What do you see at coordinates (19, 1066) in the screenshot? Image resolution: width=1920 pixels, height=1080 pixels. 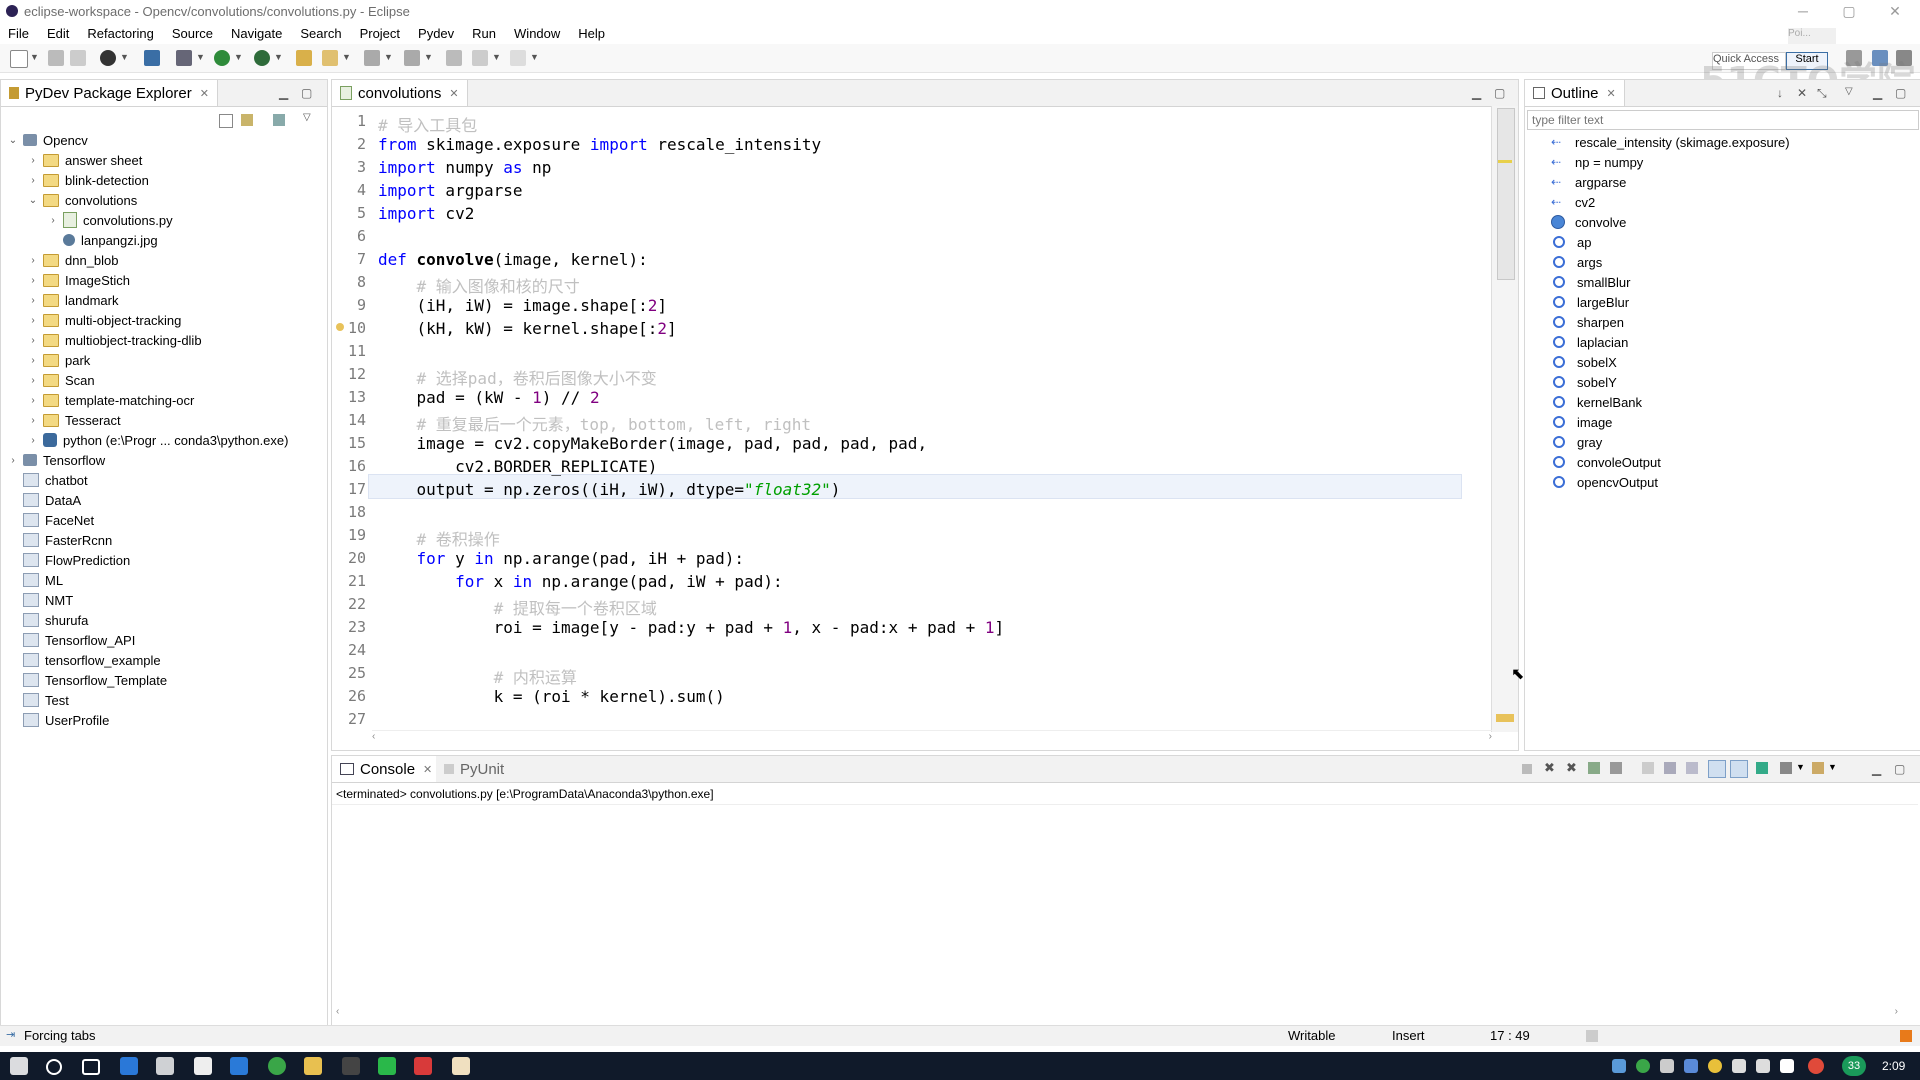 I see `windows-start-icon` at bounding box center [19, 1066].